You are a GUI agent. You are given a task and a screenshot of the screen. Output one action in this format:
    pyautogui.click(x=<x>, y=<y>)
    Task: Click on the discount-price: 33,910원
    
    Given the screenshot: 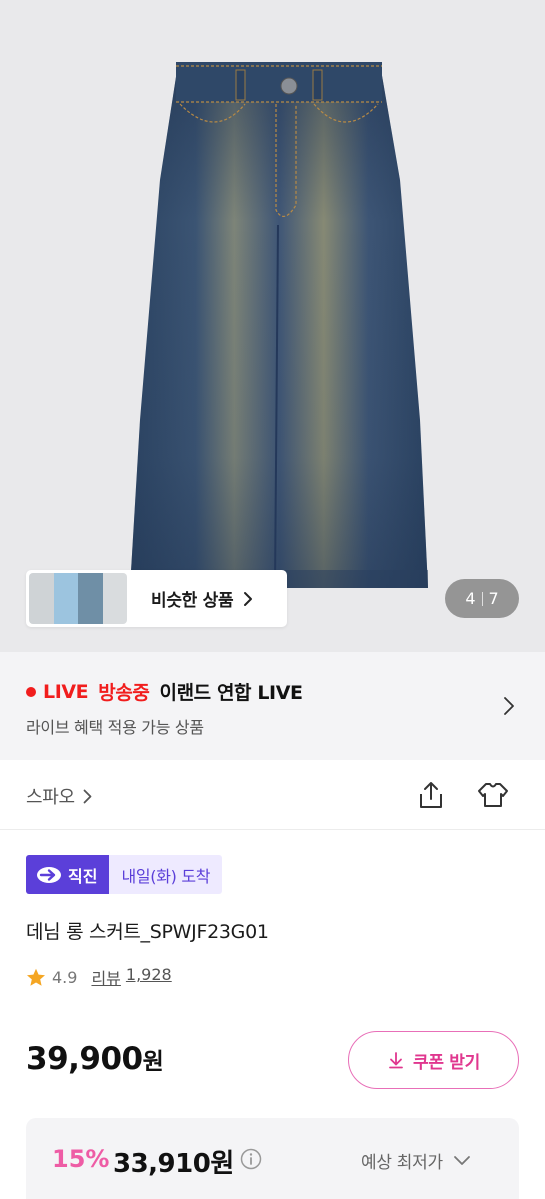 What is the action you would take?
    pyautogui.click(x=173, y=1164)
    